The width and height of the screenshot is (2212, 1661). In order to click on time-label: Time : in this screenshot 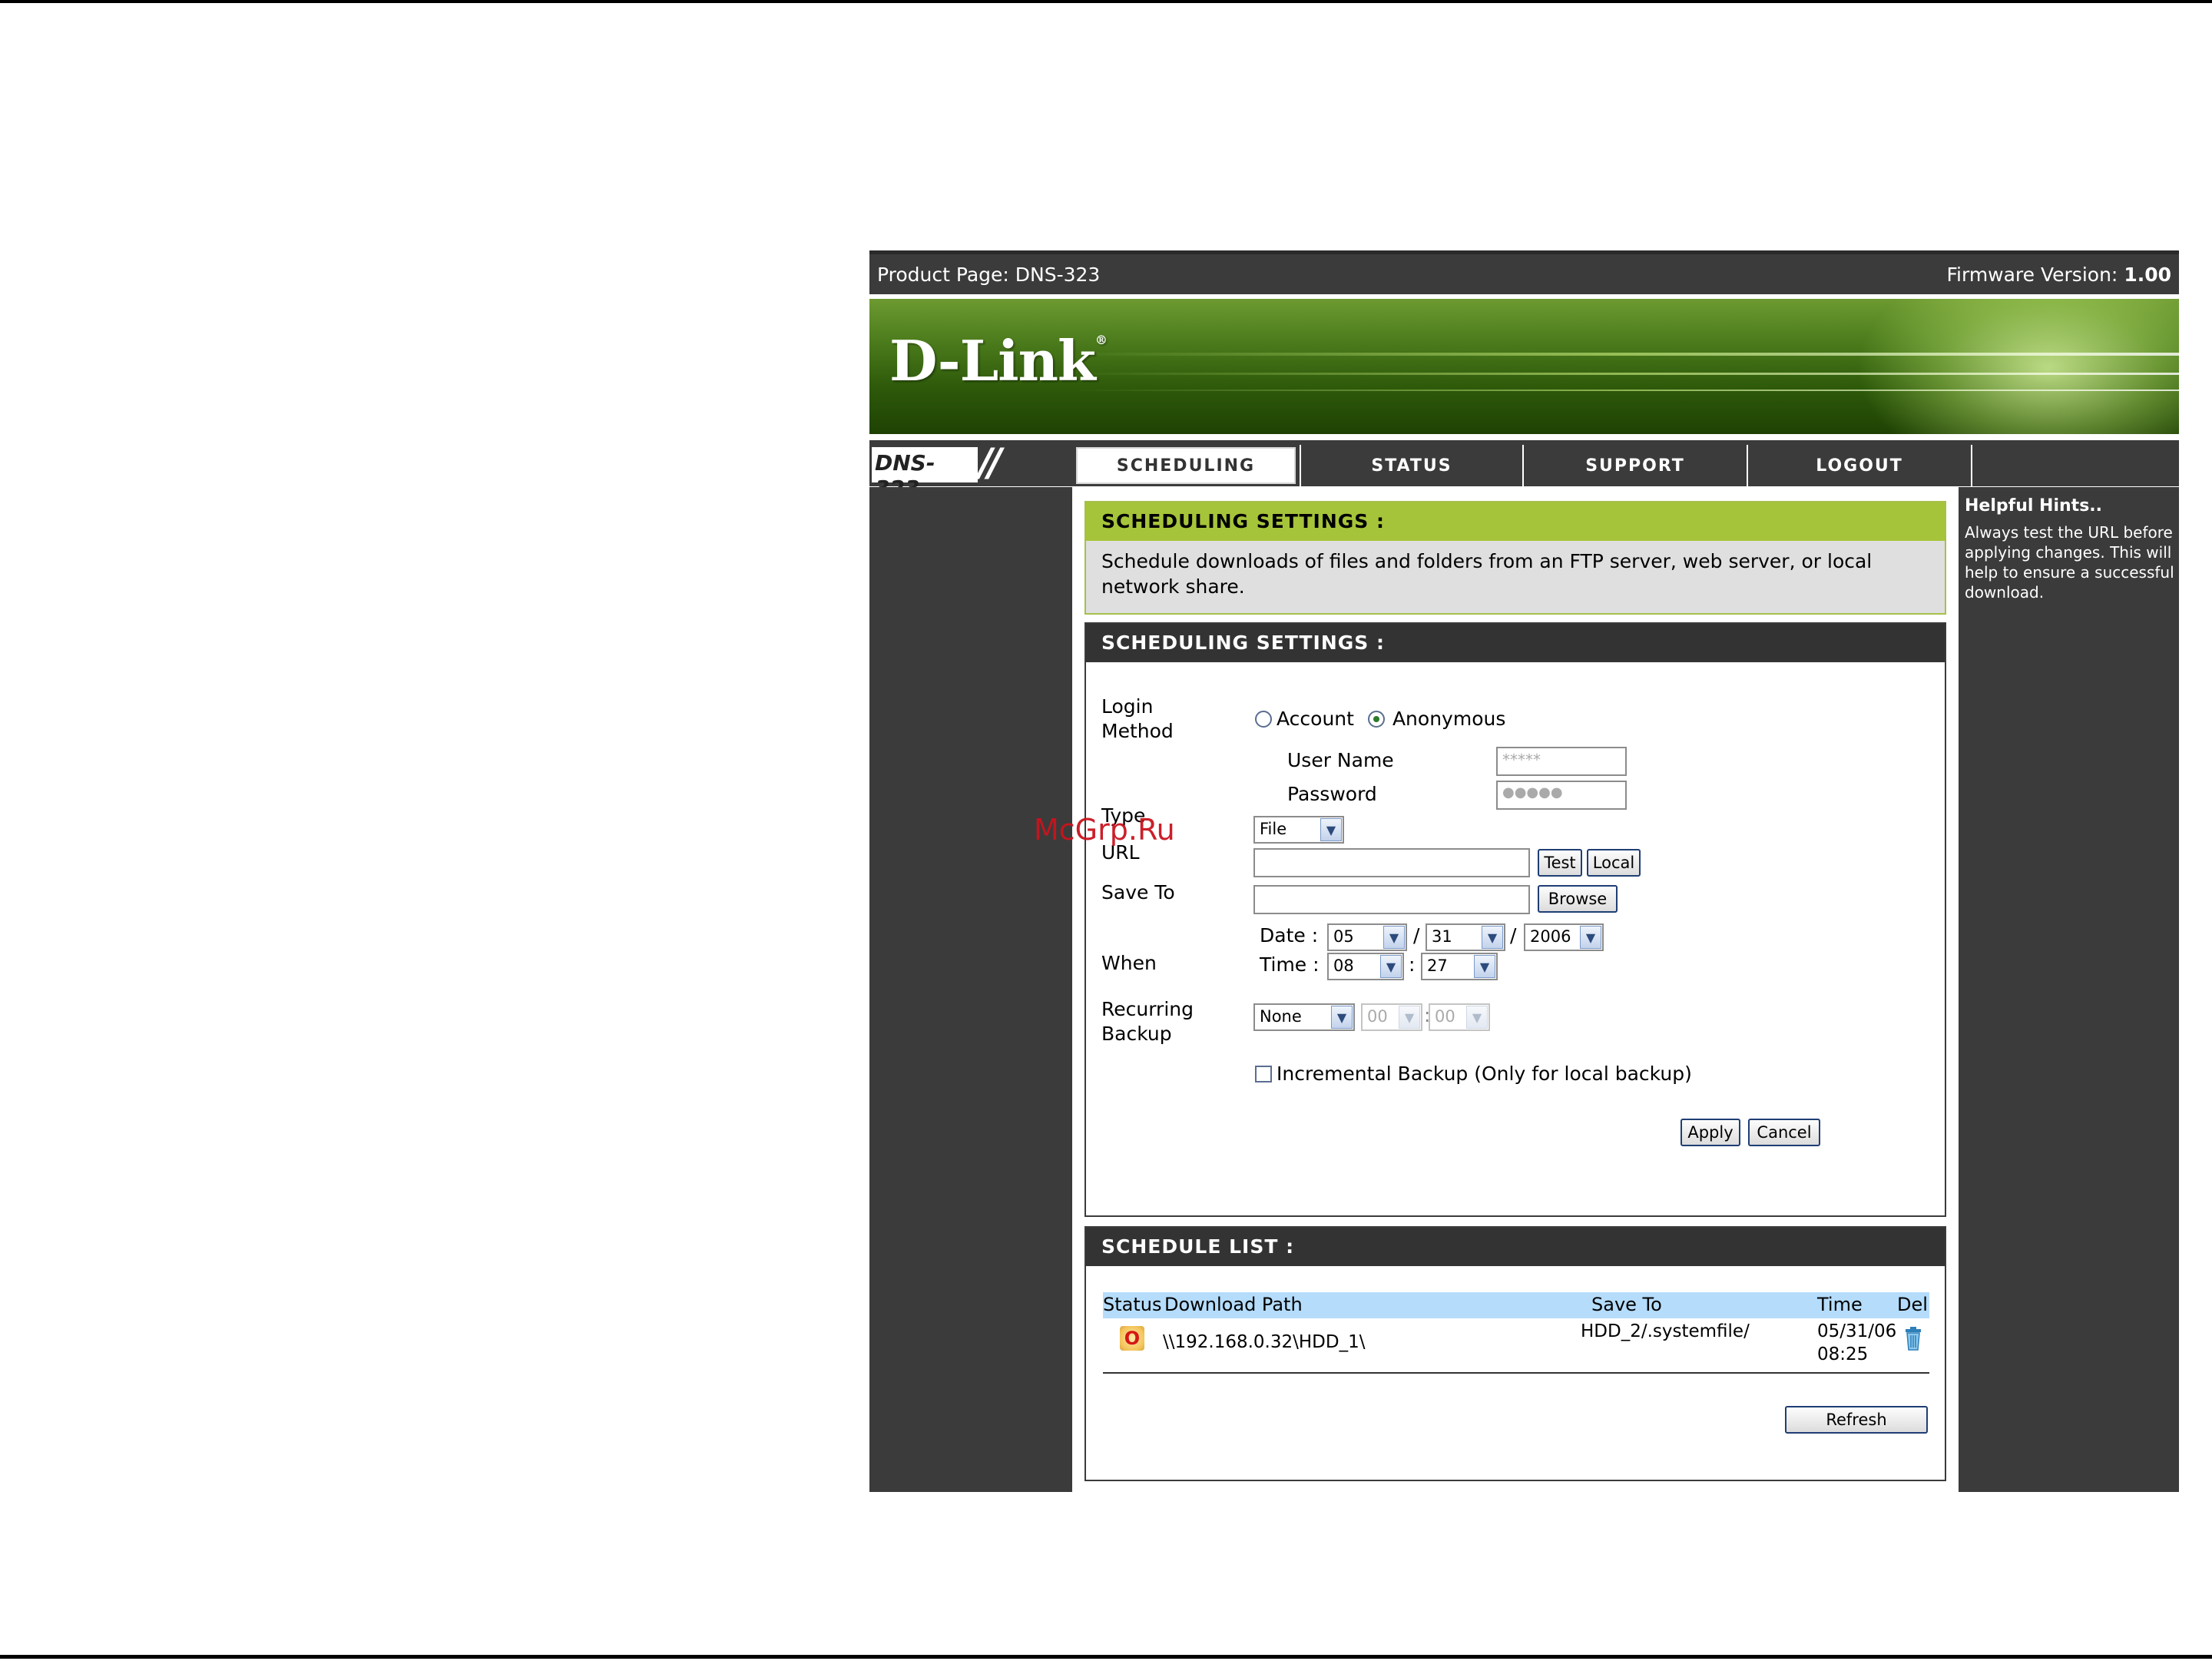, I will do `click(1290, 964)`.